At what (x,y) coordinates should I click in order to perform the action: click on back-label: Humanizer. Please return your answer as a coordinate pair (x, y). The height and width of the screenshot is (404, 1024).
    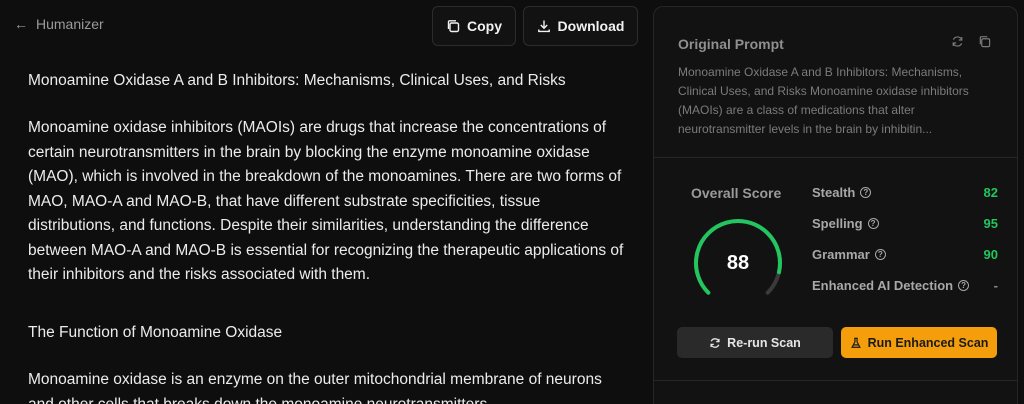
    Looking at the image, I should click on (70, 24).